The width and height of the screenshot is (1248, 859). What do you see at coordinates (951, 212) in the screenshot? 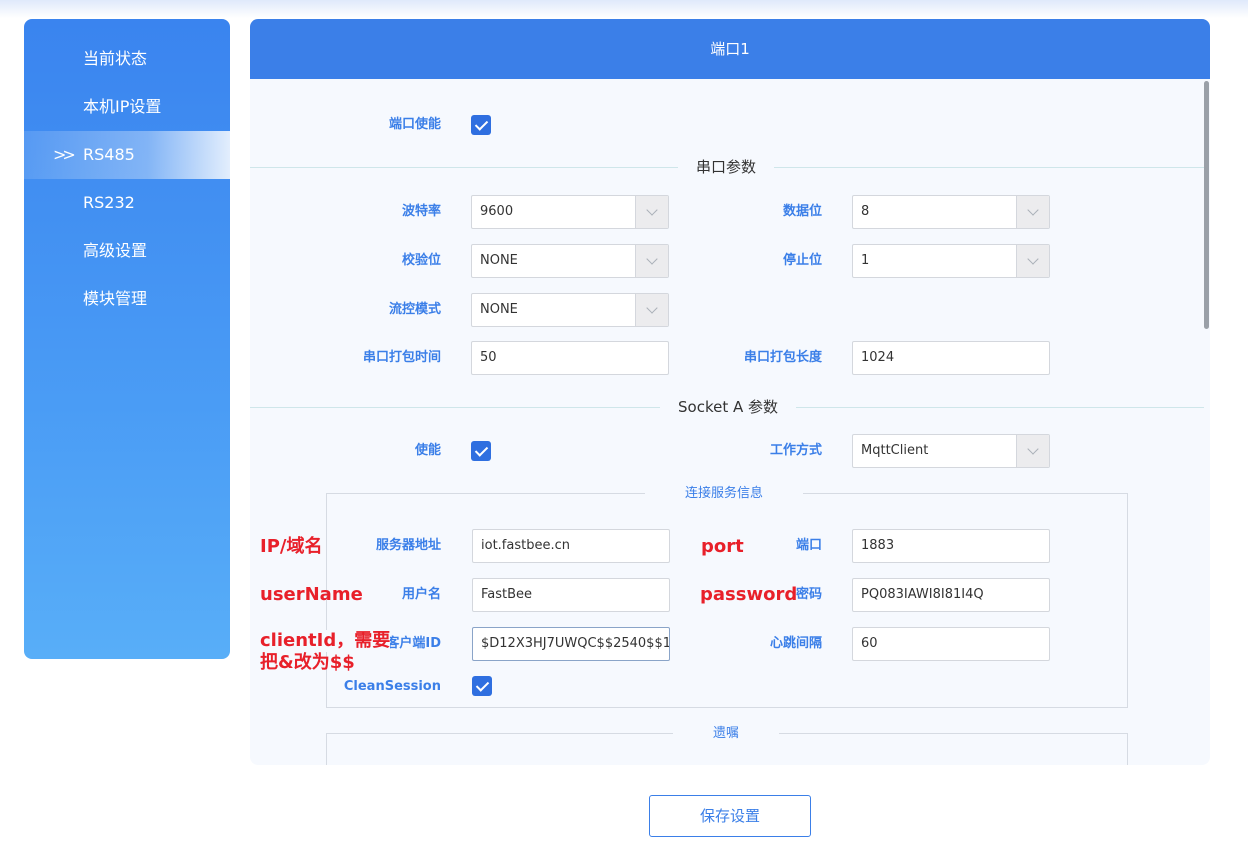
I see `data-bits-select: 8` at bounding box center [951, 212].